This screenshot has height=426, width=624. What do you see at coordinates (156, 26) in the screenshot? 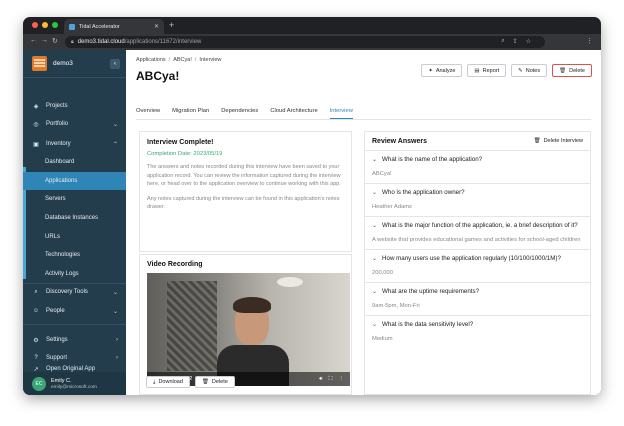
I see `close-tab-icon: ✕` at bounding box center [156, 26].